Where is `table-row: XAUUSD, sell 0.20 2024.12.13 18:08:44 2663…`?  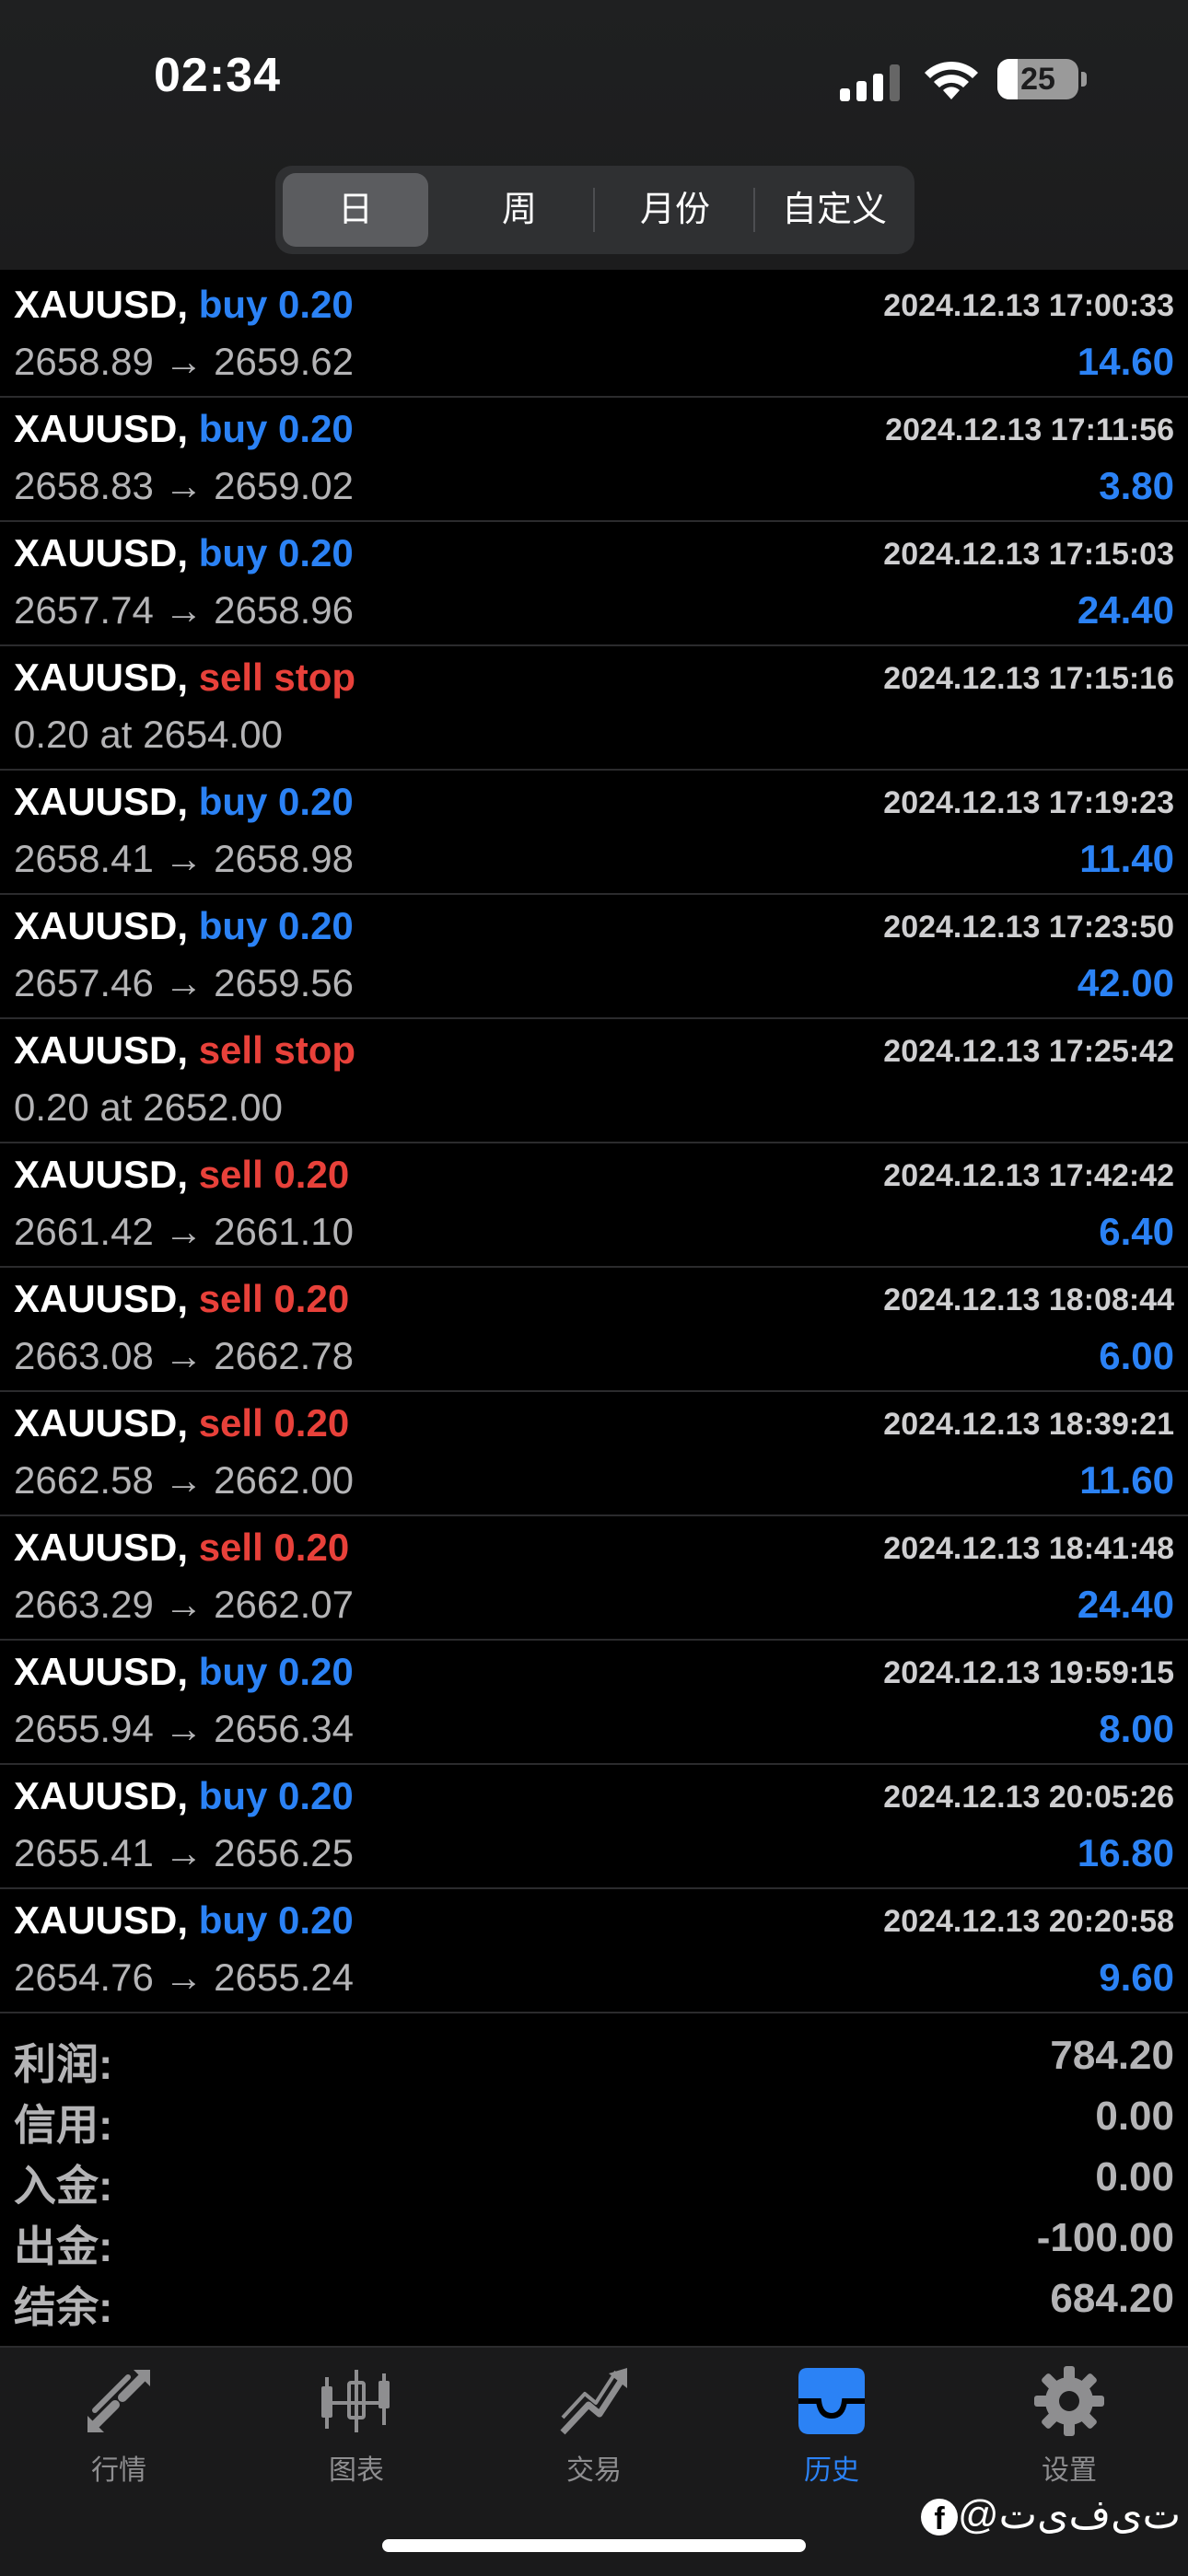 table-row: XAUUSD, sell 0.20 2024.12.13 18:08:44 2663… is located at coordinates (594, 1330).